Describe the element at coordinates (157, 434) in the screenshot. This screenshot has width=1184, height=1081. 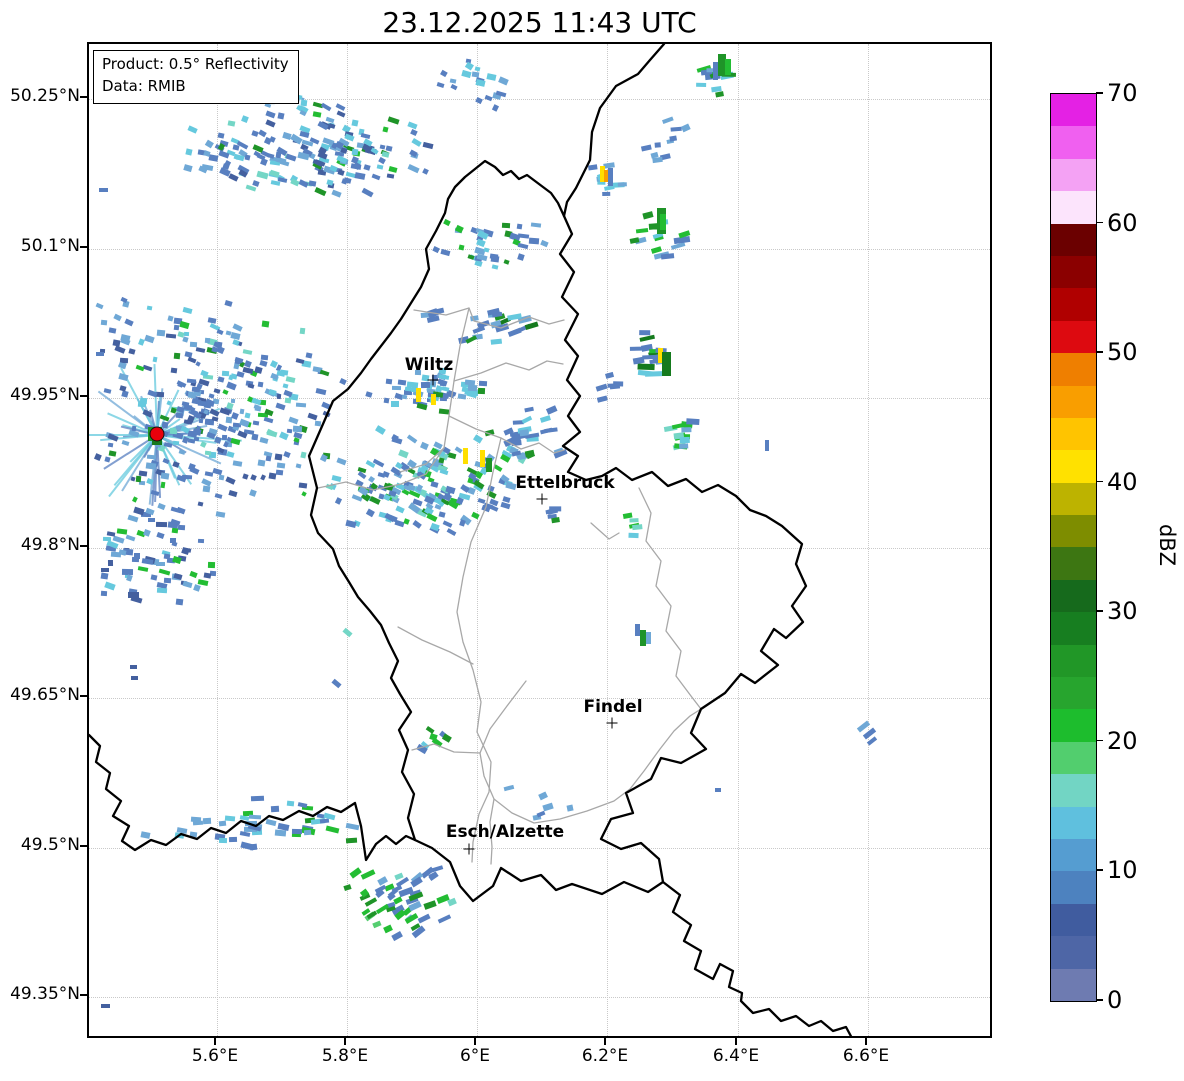
I see `radar-site-marker` at that location.